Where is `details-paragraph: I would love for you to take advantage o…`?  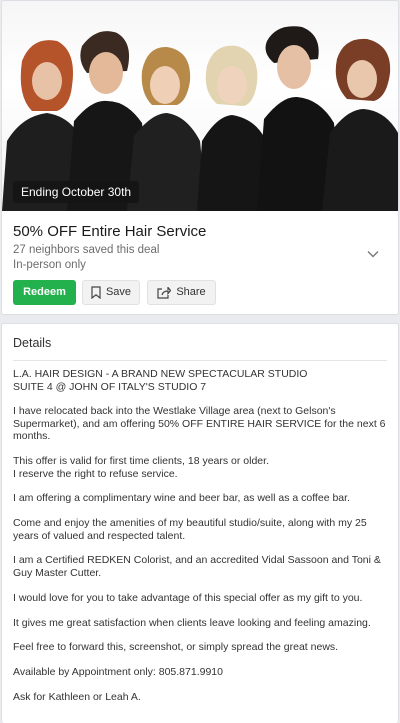 details-paragraph: I would love for you to take advantage o… is located at coordinates (188, 597).